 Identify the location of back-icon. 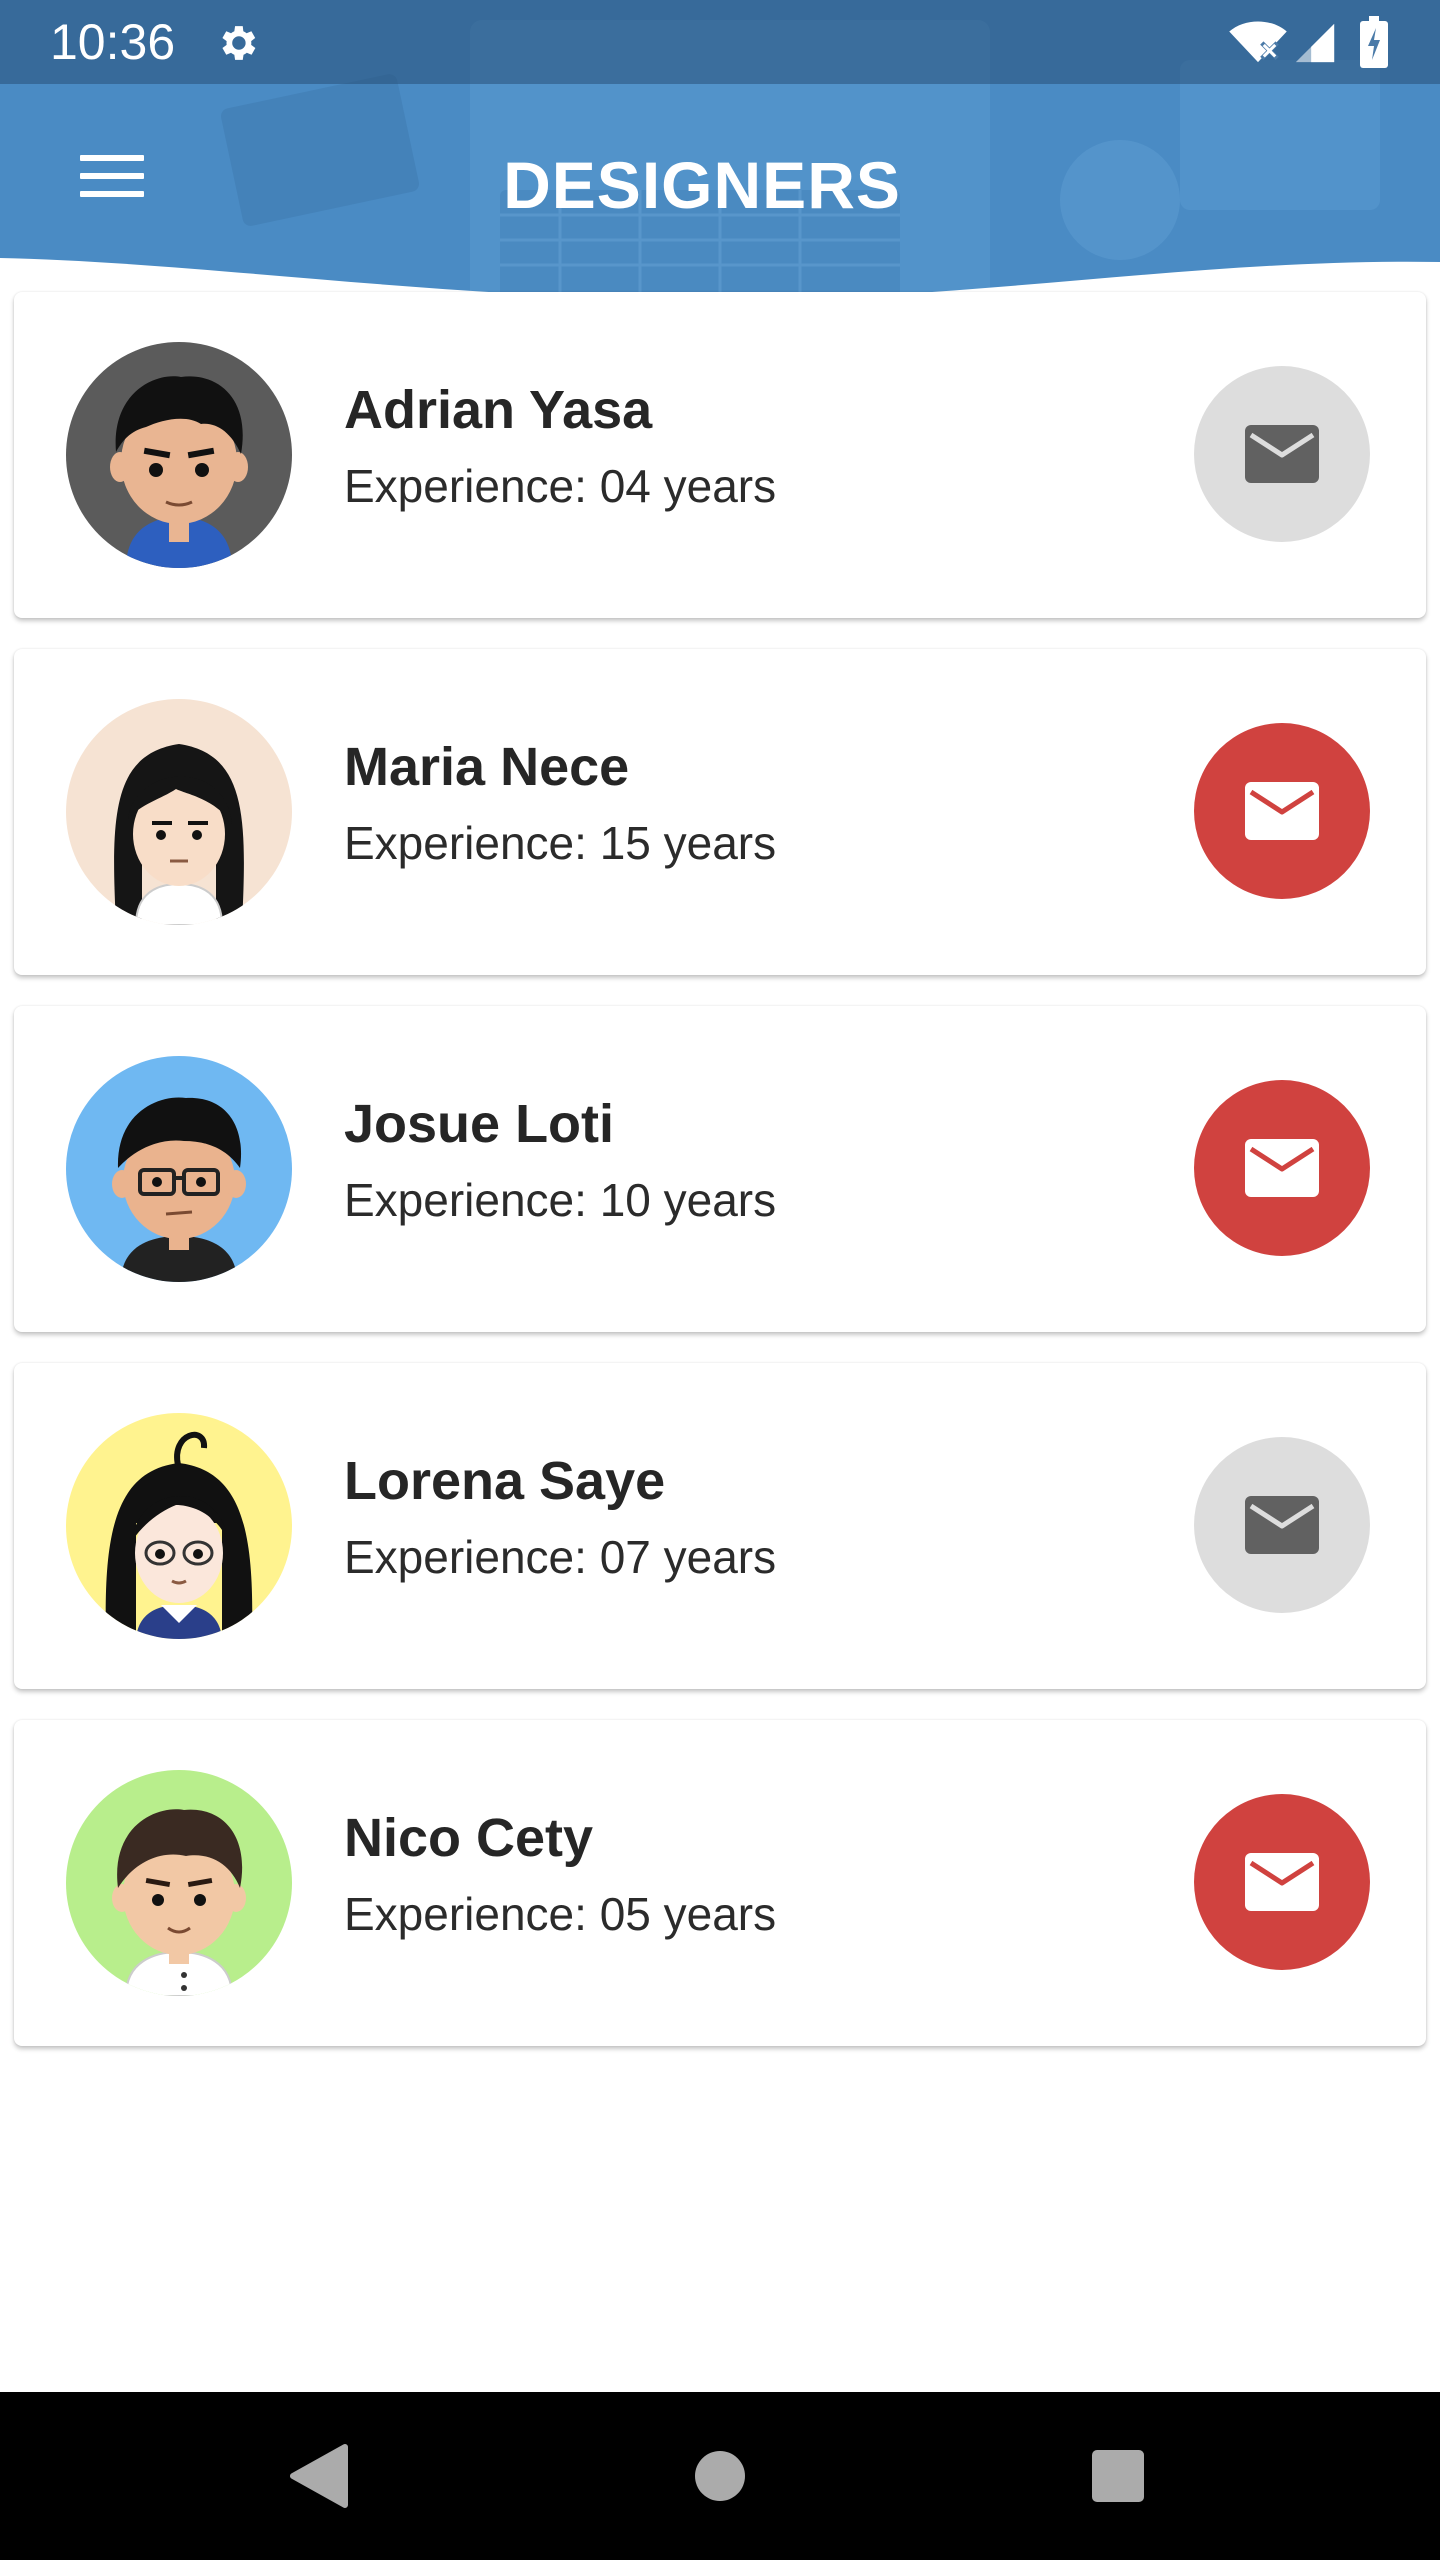
(319, 2476).